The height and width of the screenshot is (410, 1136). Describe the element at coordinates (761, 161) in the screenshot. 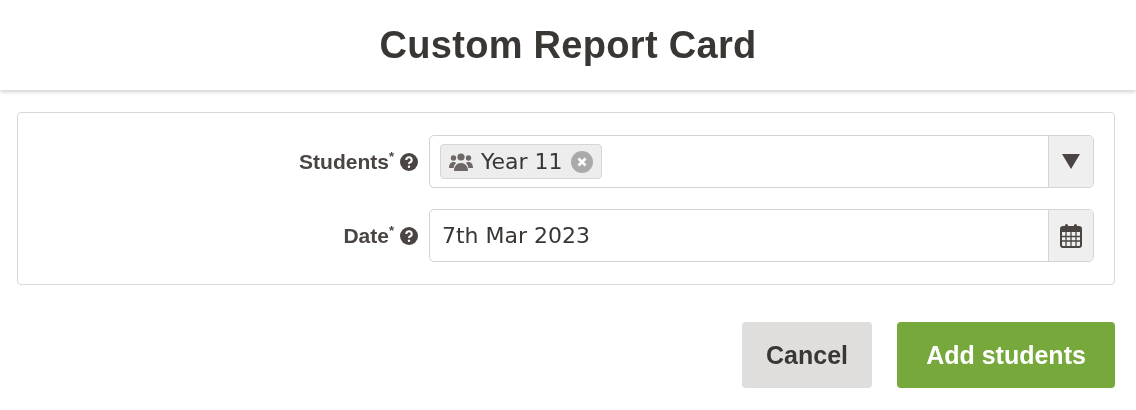

I see `students-select: Year 11` at that location.